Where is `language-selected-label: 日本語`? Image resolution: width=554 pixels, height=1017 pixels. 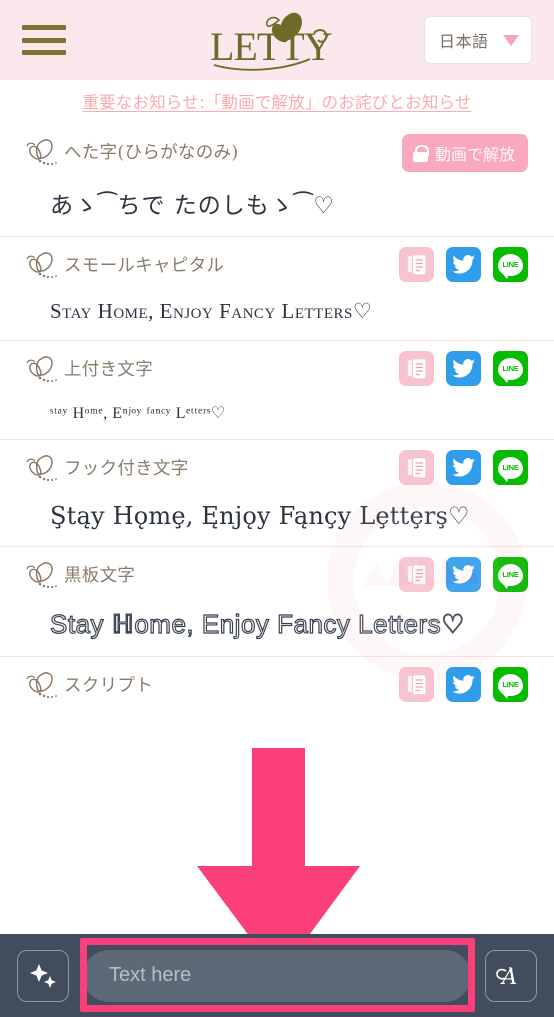 language-selected-label: 日本語 is located at coordinates (464, 41).